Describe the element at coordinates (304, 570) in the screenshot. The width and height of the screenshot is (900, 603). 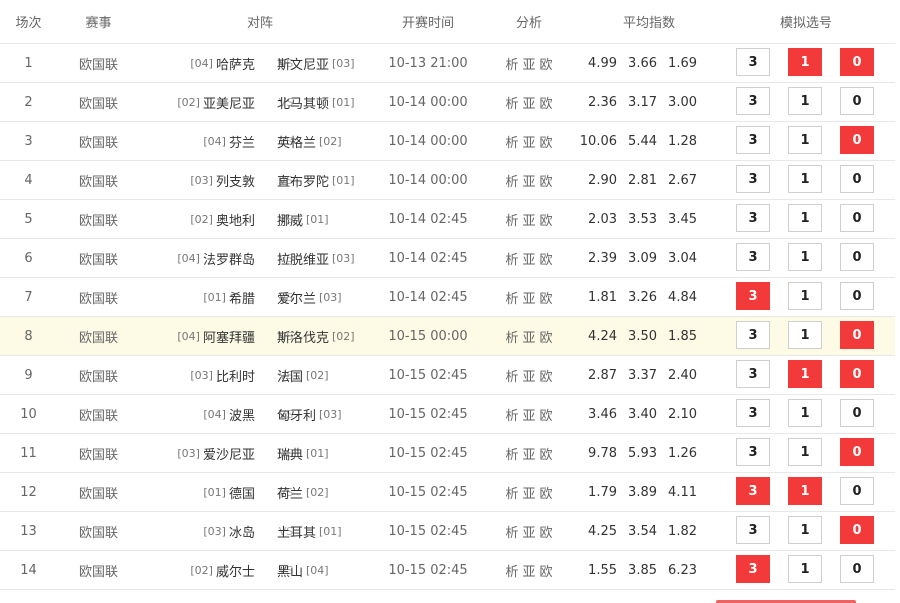
I see `away-team: 黑山 [04]` at that location.